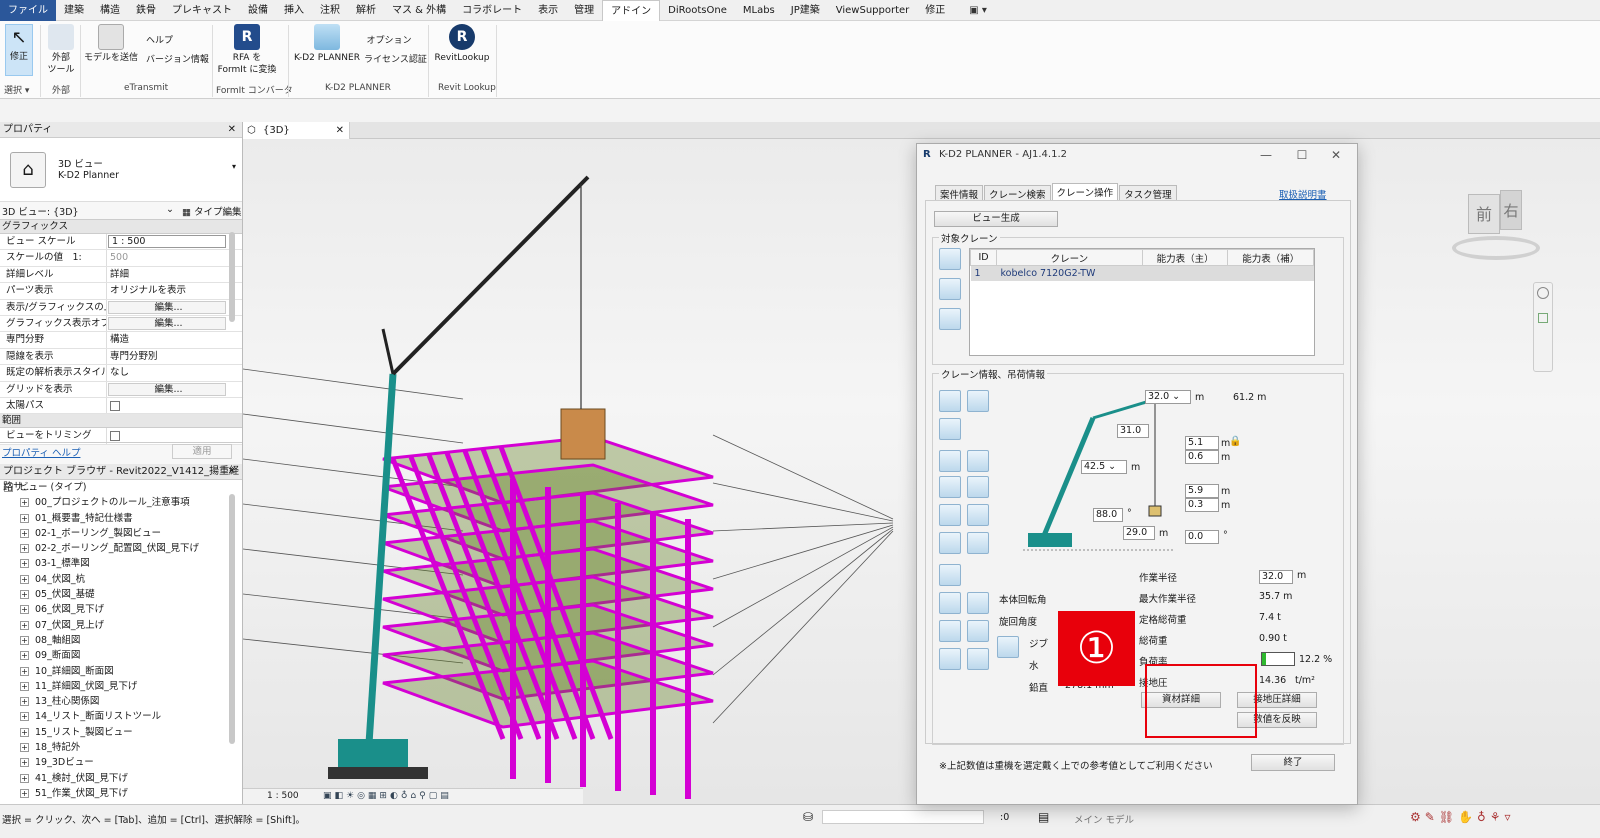 The height and width of the screenshot is (838, 1600). I want to click on ribbon-tab-7: 注釈, so click(330, 10).